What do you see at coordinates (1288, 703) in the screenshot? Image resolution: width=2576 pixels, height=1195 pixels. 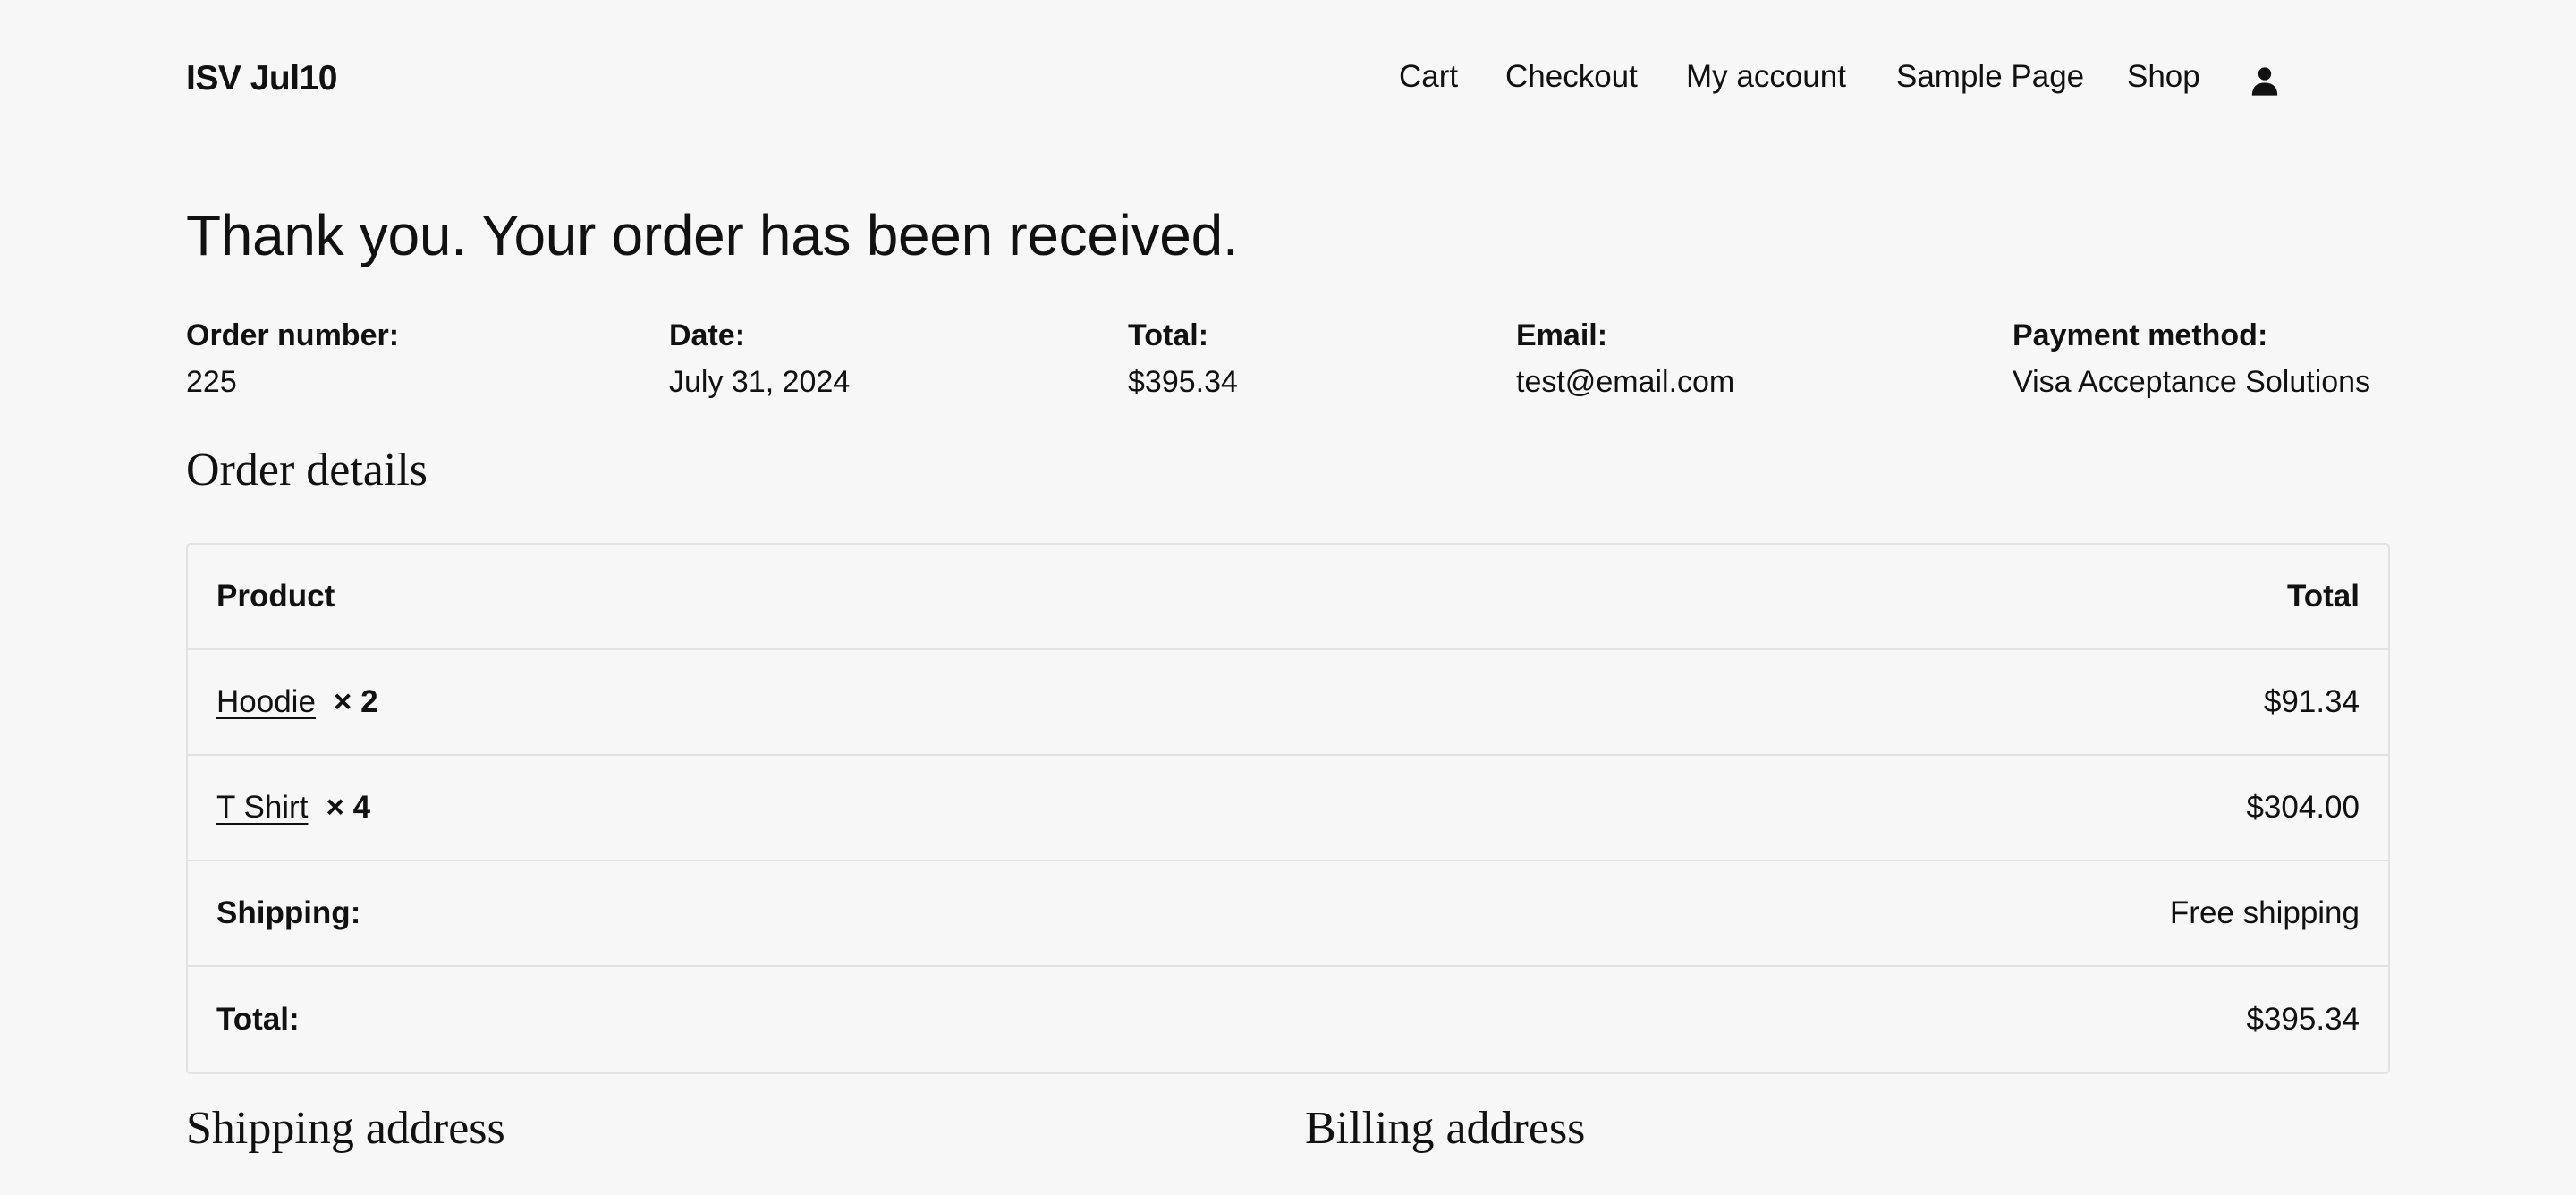 I see `table-row: Hoodie × 2 $91.34` at bounding box center [1288, 703].